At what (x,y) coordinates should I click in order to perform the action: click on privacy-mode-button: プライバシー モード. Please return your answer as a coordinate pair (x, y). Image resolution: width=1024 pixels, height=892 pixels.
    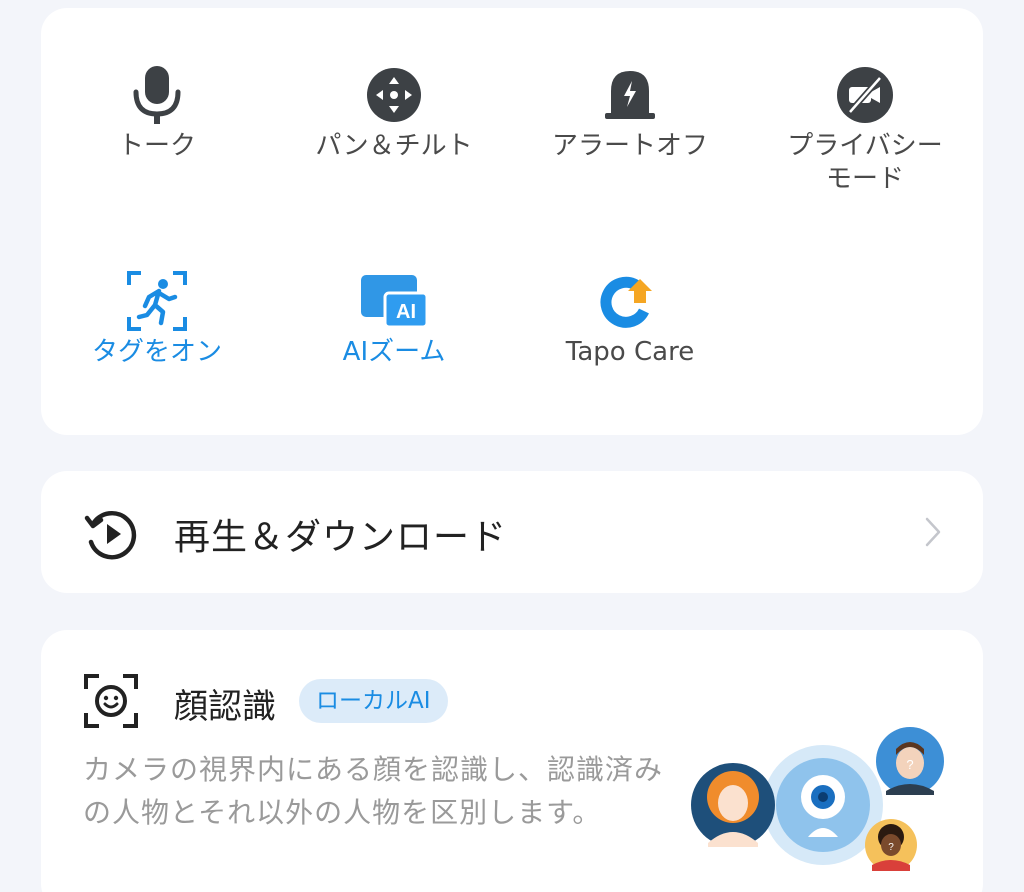
    Looking at the image, I should click on (865, 128).